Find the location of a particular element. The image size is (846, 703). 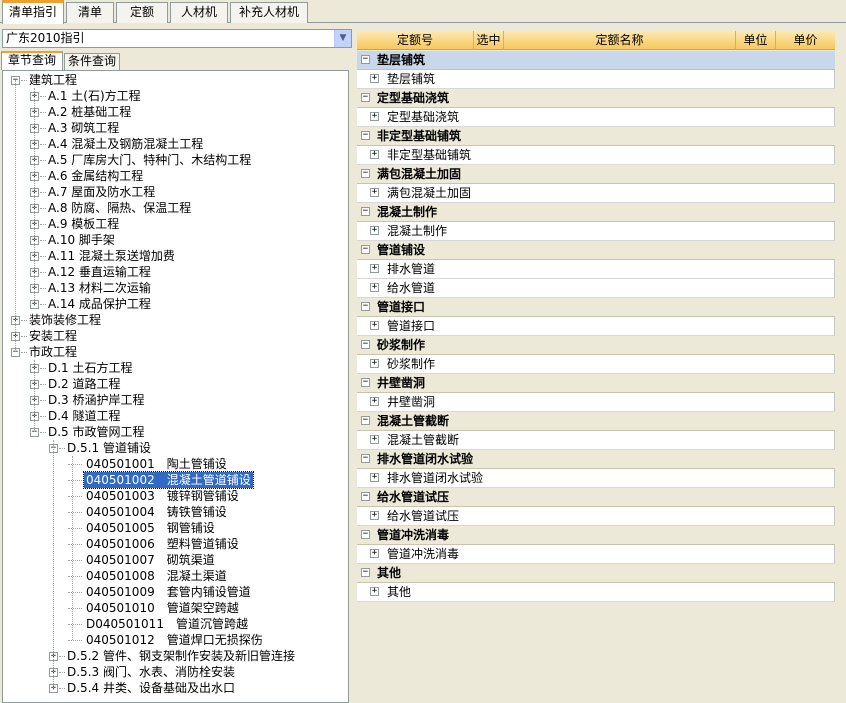

tree-node: 040501007 砌筑渠道 is located at coordinates (175, 560).